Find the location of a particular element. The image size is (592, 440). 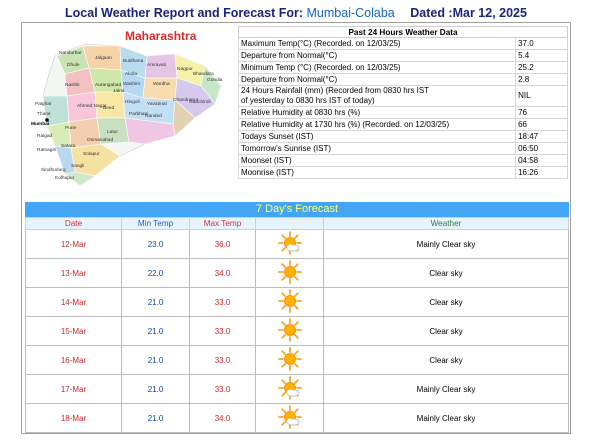

obs-label: Departure from Normal(°C) is located at coordinates (377, 55).